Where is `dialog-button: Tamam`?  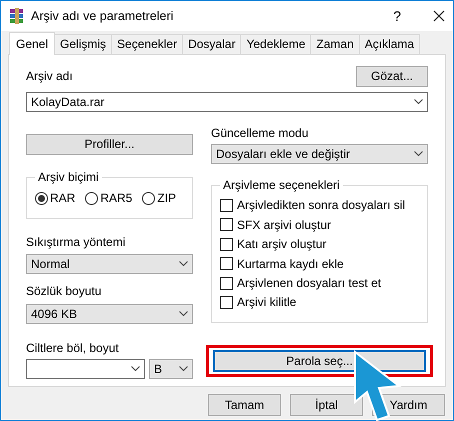 dialog-button: Tamam is located at coordinates (244, 405).